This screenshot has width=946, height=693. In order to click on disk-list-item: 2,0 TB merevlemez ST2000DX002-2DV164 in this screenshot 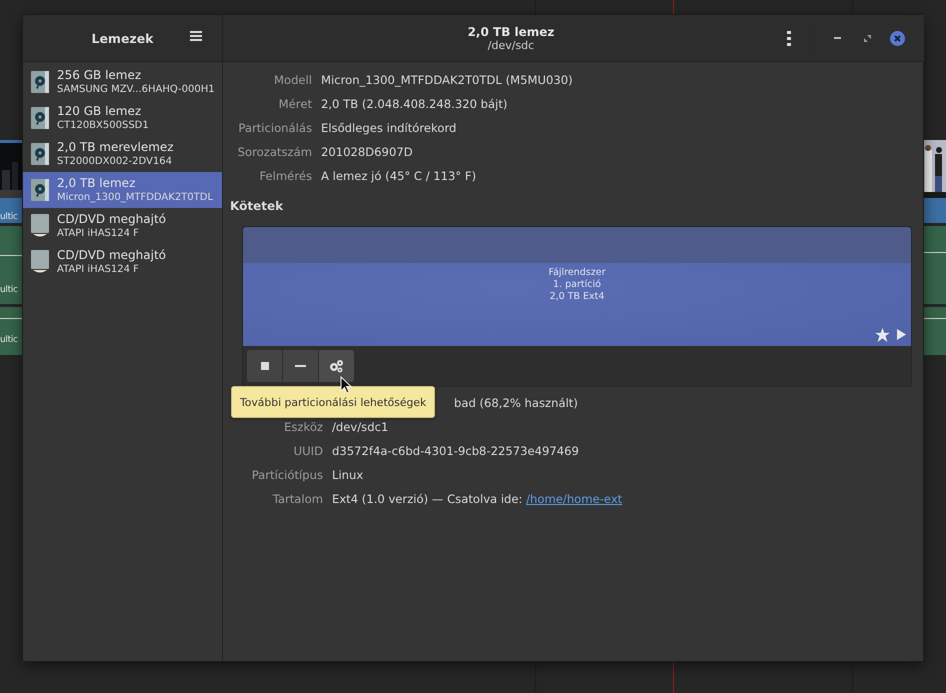, I will do `click(122, 154)`.